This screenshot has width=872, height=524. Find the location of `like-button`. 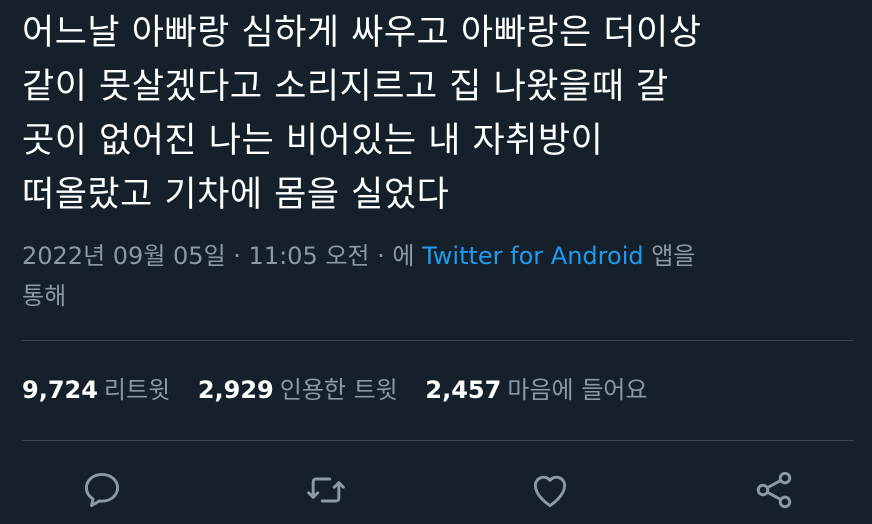

like-button is located at coordinates (550, 490).